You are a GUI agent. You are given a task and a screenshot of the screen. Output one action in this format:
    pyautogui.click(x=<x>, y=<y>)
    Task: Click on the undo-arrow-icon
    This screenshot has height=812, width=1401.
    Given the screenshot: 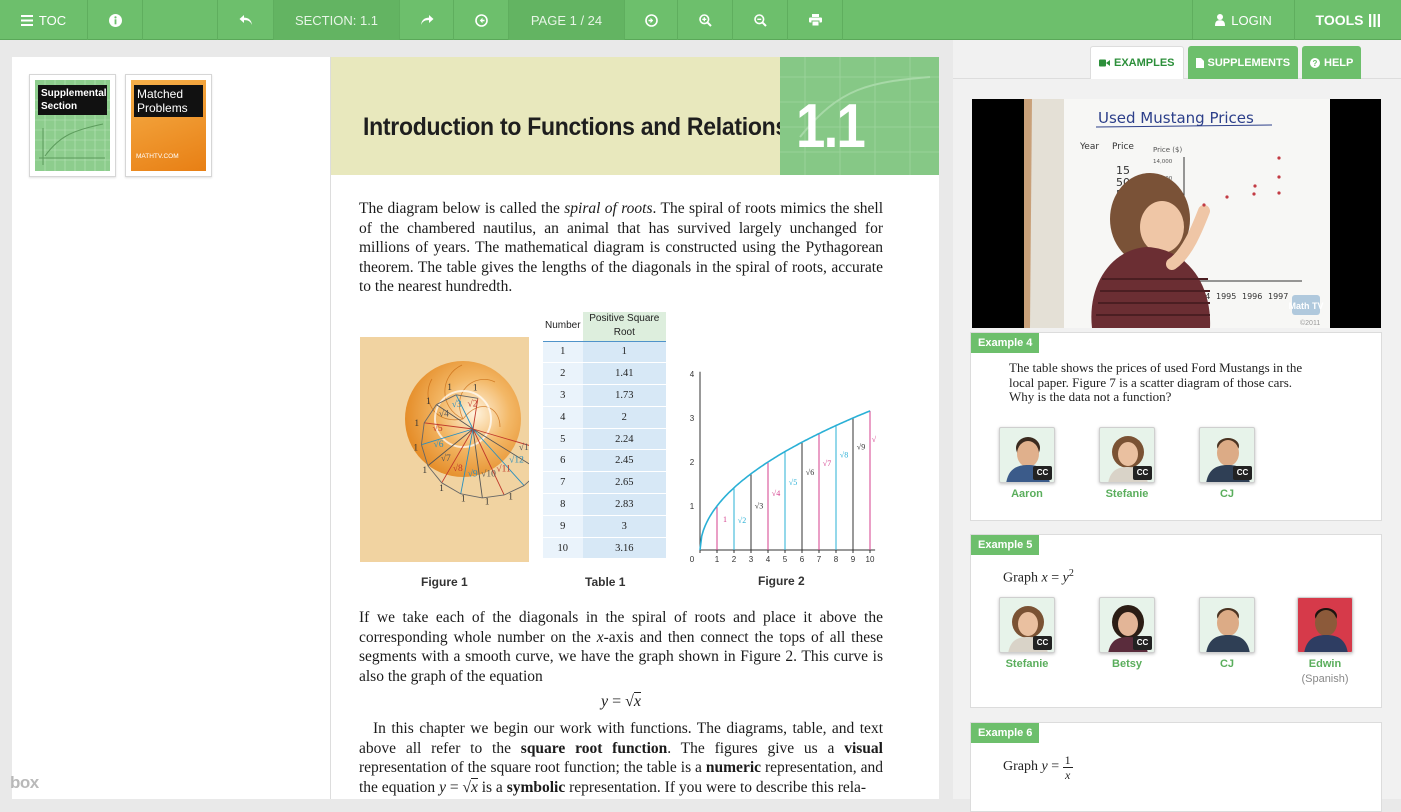 What is the action you would take?
    pyautogui.click(x=245, y=20)
    